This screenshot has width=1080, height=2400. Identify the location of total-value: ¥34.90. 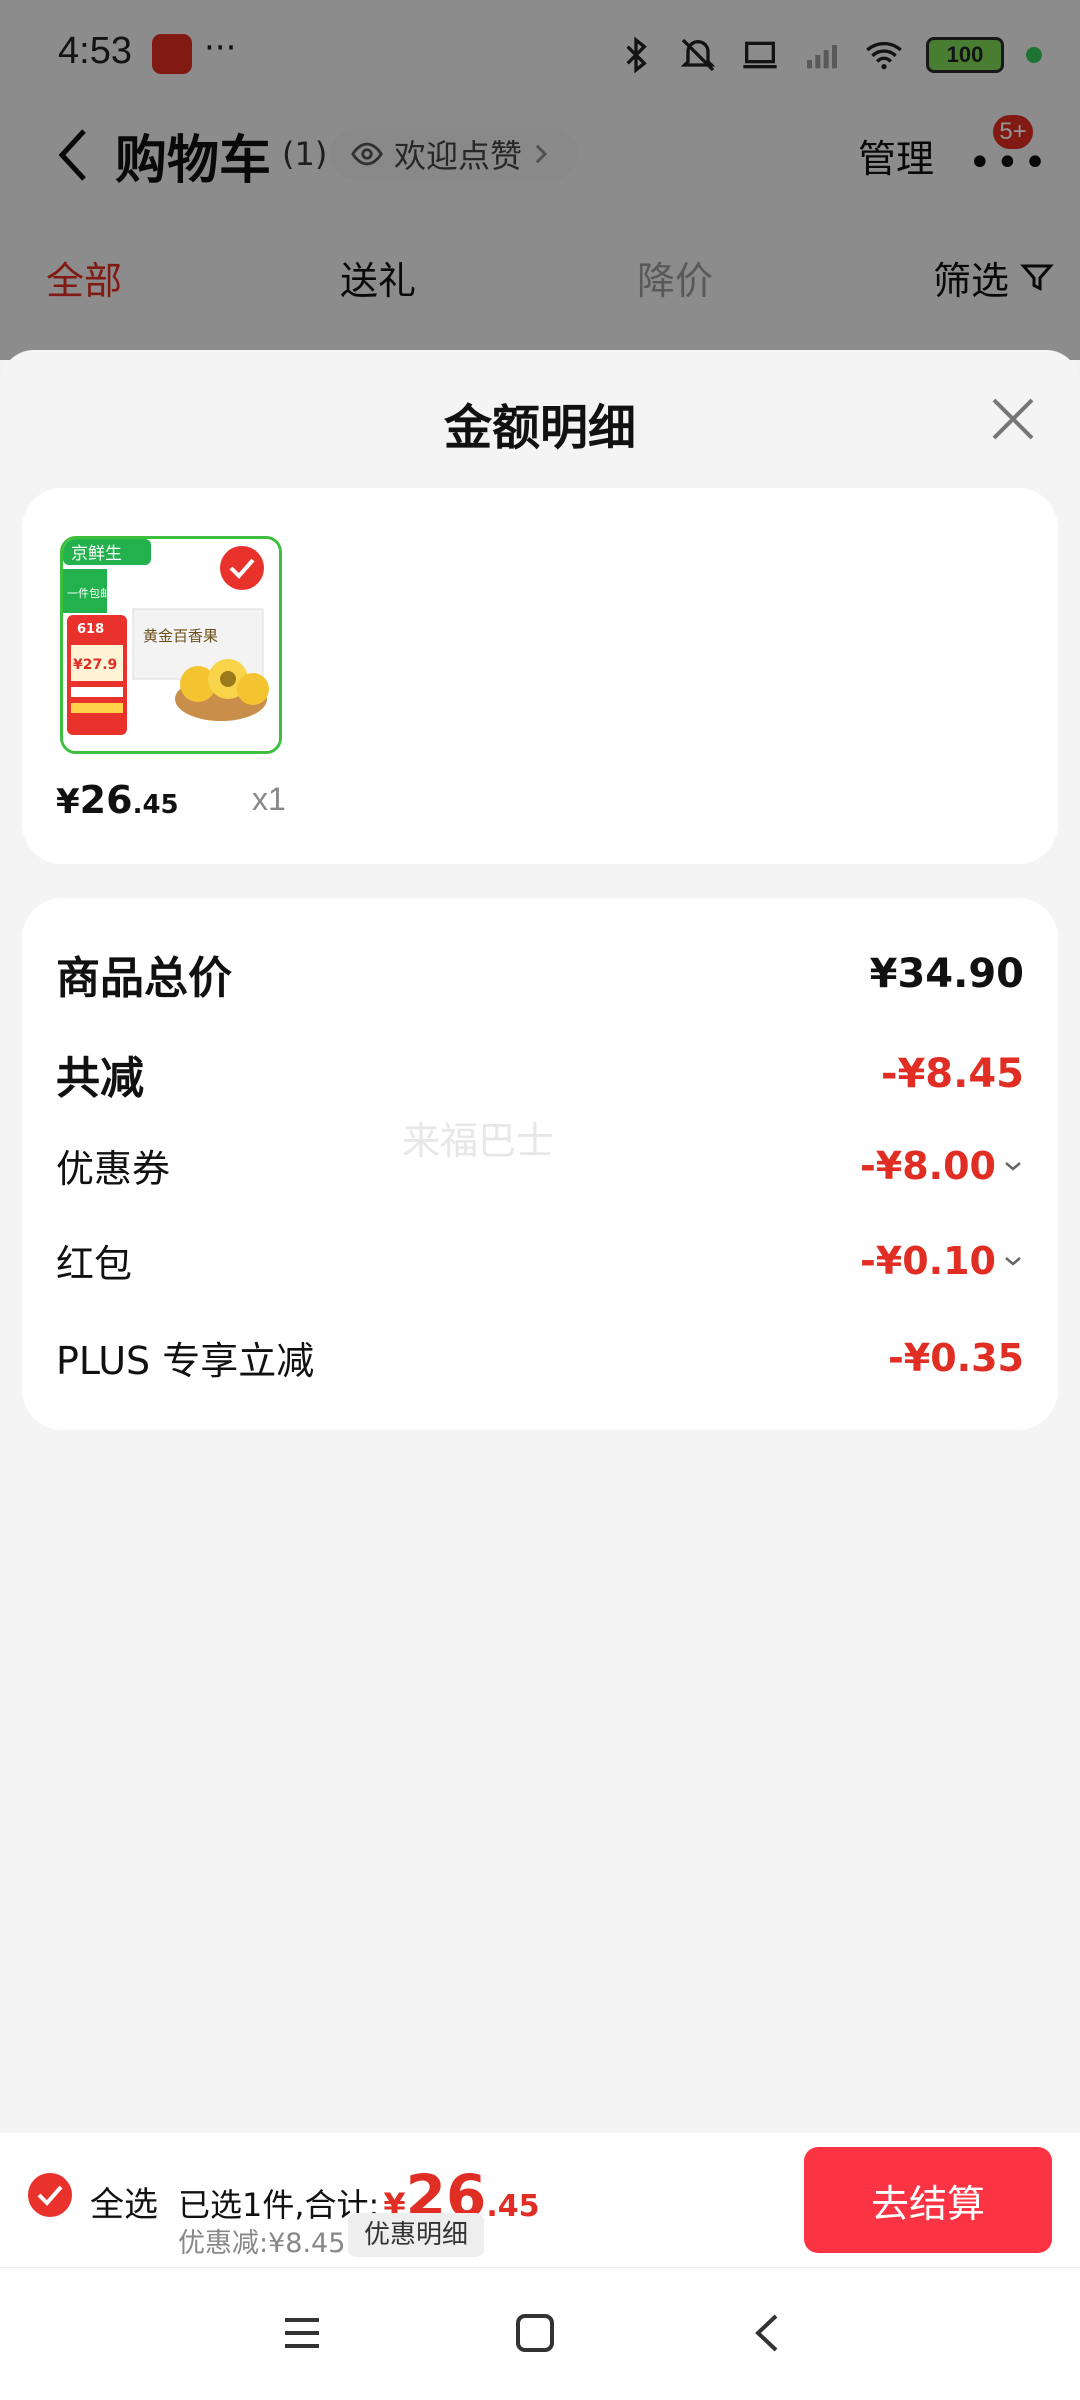
(946, 974).